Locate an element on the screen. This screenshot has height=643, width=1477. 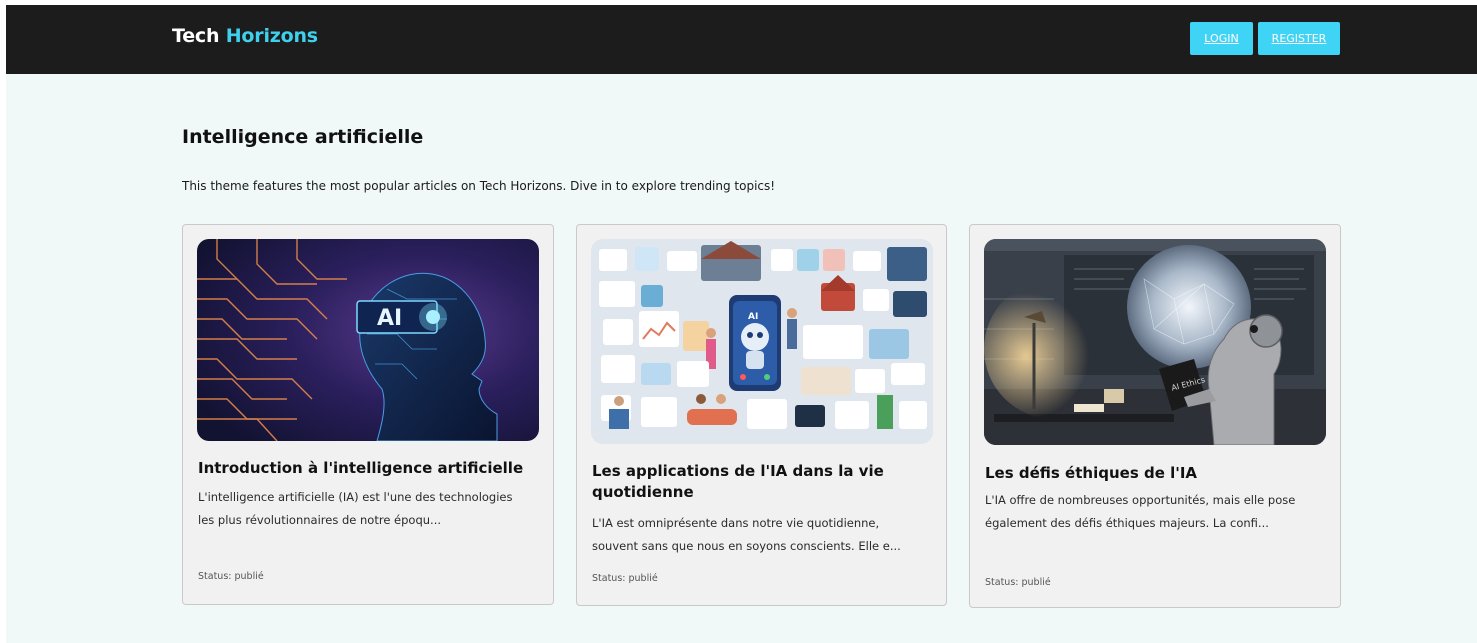
article-title: Les défis éthiques de l'IA is located at coordinates (1155, 473).